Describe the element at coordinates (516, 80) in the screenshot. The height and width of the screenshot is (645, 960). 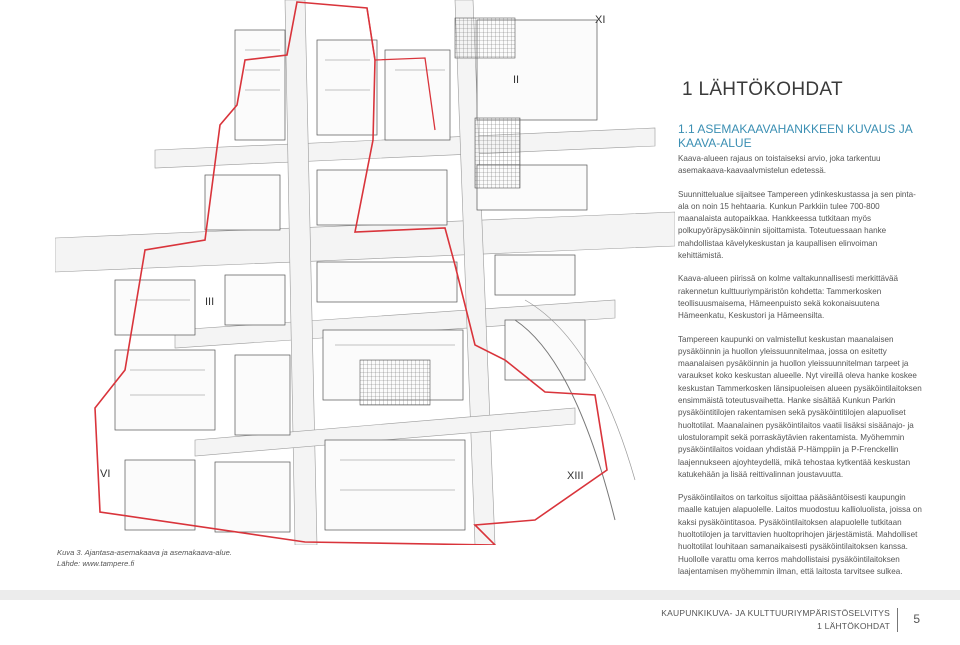
I see `map-label-ii: II` at that location.